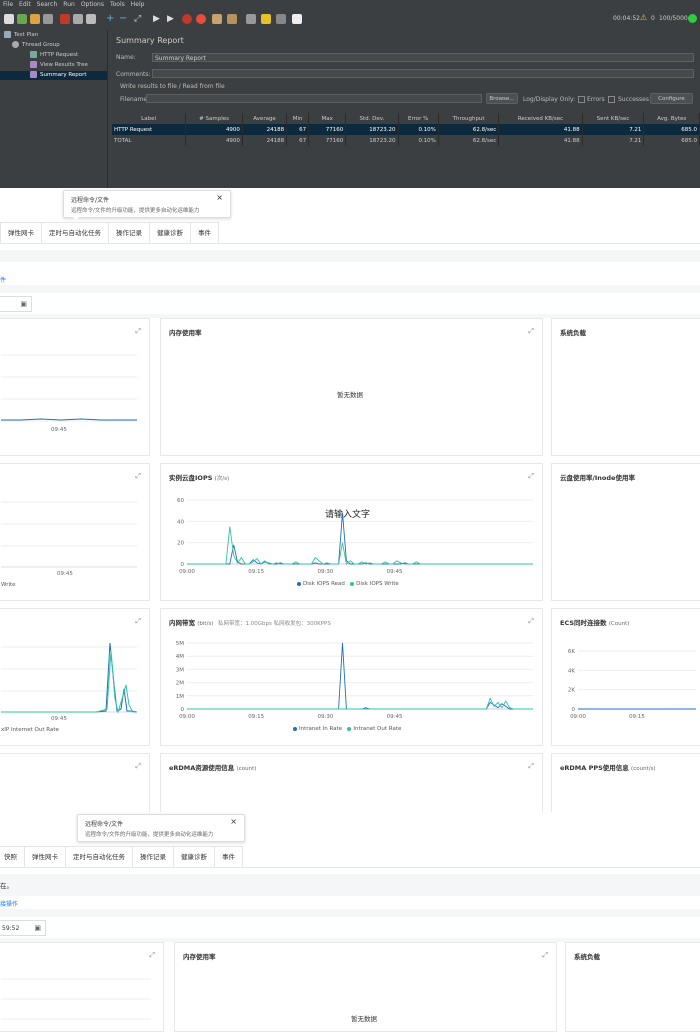 This screenshot has height=1033, width=700. Describe the element at coordinates (3, 279) in the screenshot. I see `link-fragment: 件` at that location.